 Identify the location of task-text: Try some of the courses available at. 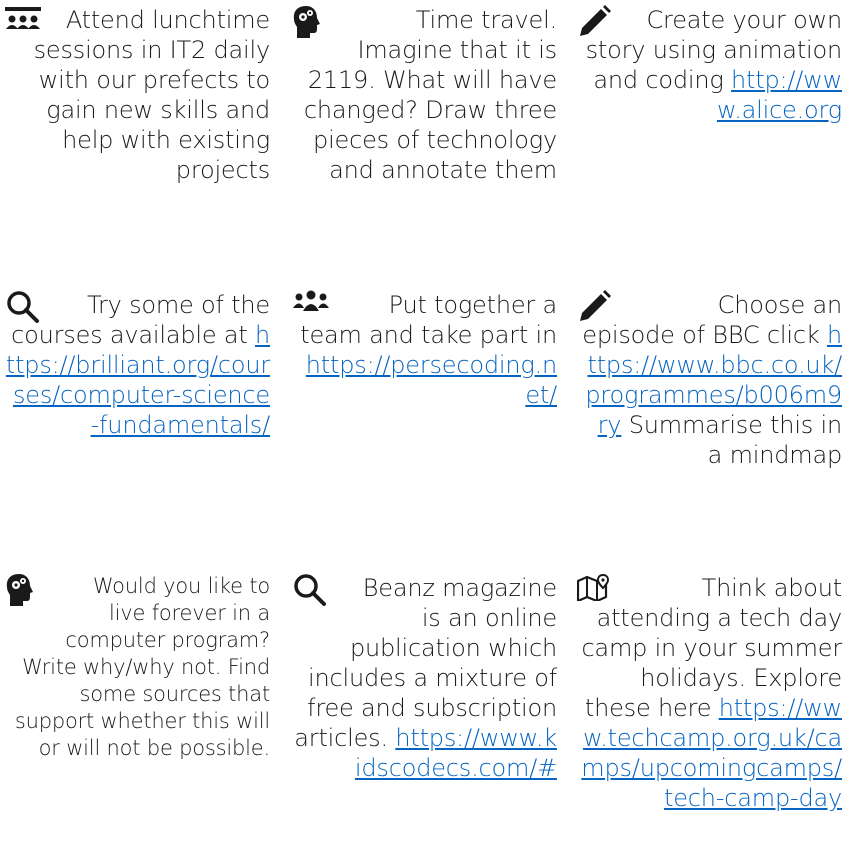
(140, 320).